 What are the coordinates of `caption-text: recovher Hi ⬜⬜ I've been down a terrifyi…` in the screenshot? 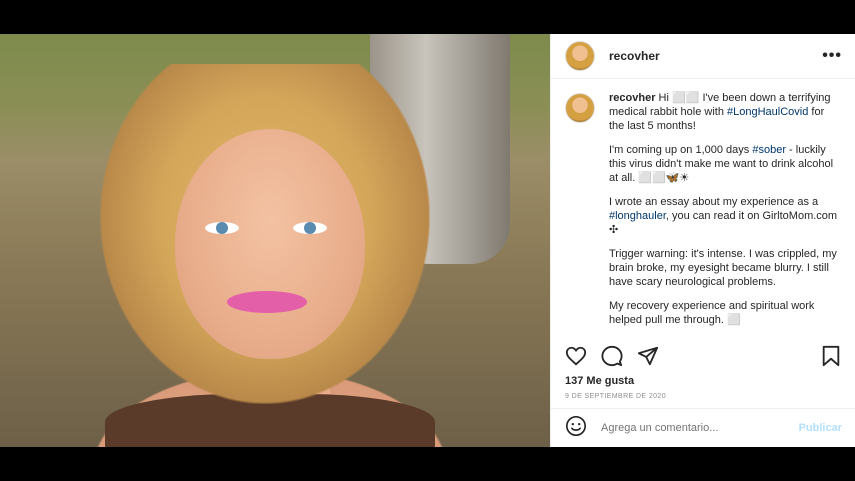 It's located at (725, 214).